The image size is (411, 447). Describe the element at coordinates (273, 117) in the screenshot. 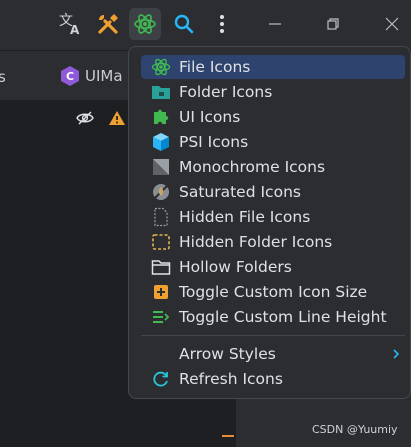

I see `menu-item-ui-icons: UI Icons` at that location.